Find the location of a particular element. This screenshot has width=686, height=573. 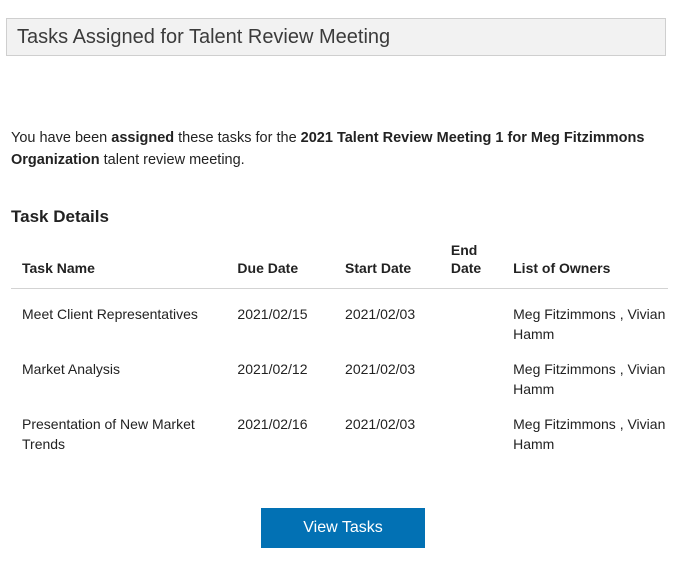

cell-task-name: Presentation of New Market Trends is located at coordinates (108, 434).